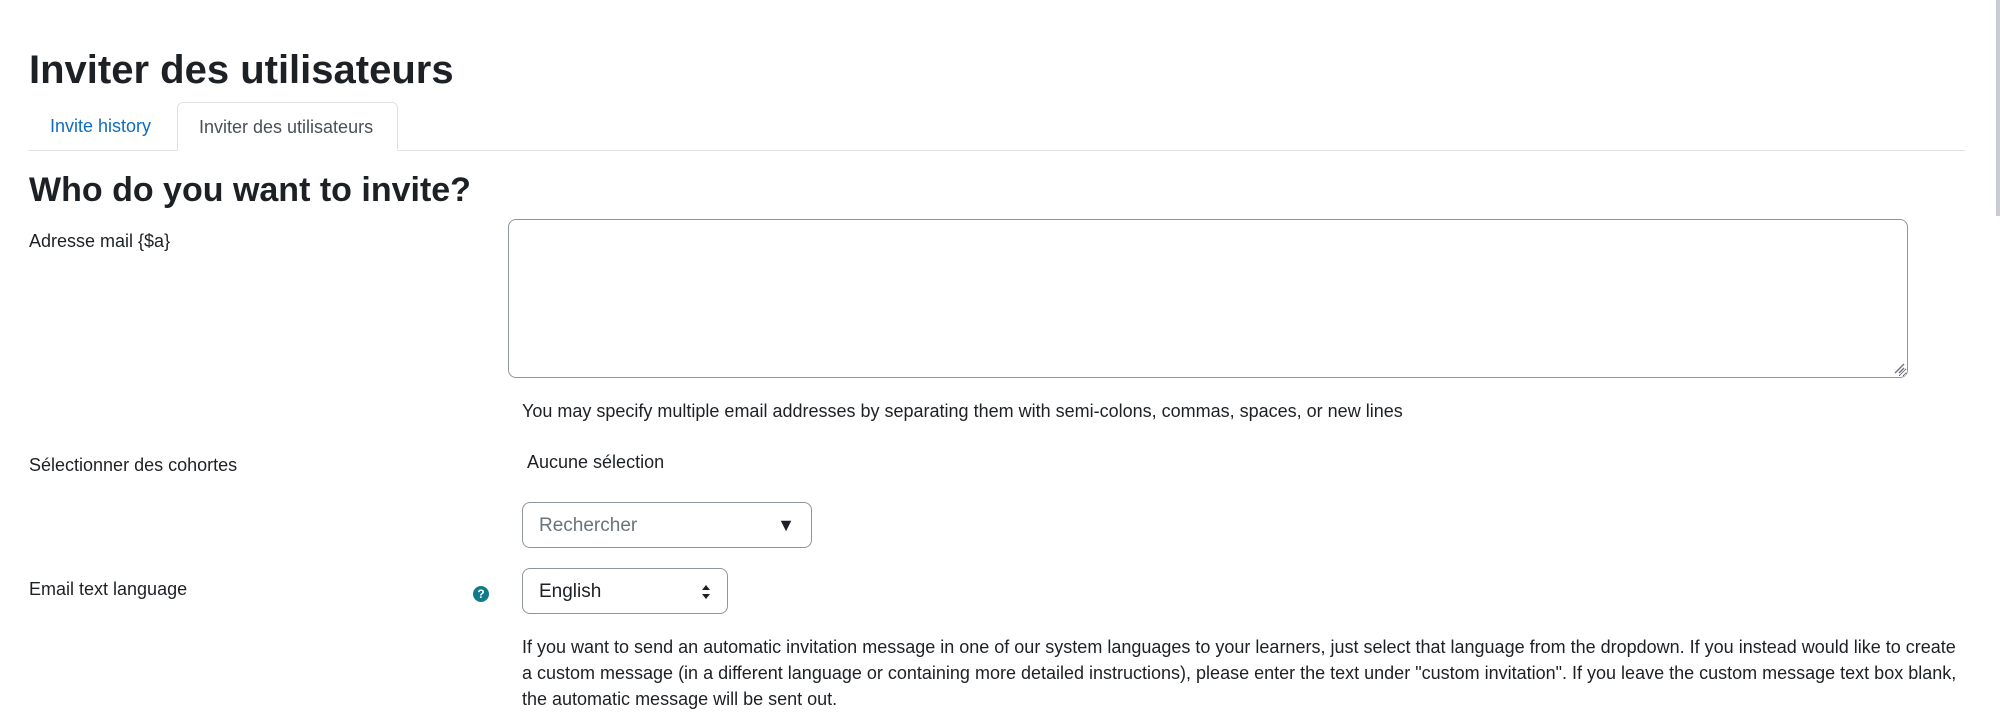 The width and height of the screenshot is (2000, 723). Describe the element at coordinates (241, 70) in the screenshot. I see `page-title: Inviter des utilisateurs` at that location.